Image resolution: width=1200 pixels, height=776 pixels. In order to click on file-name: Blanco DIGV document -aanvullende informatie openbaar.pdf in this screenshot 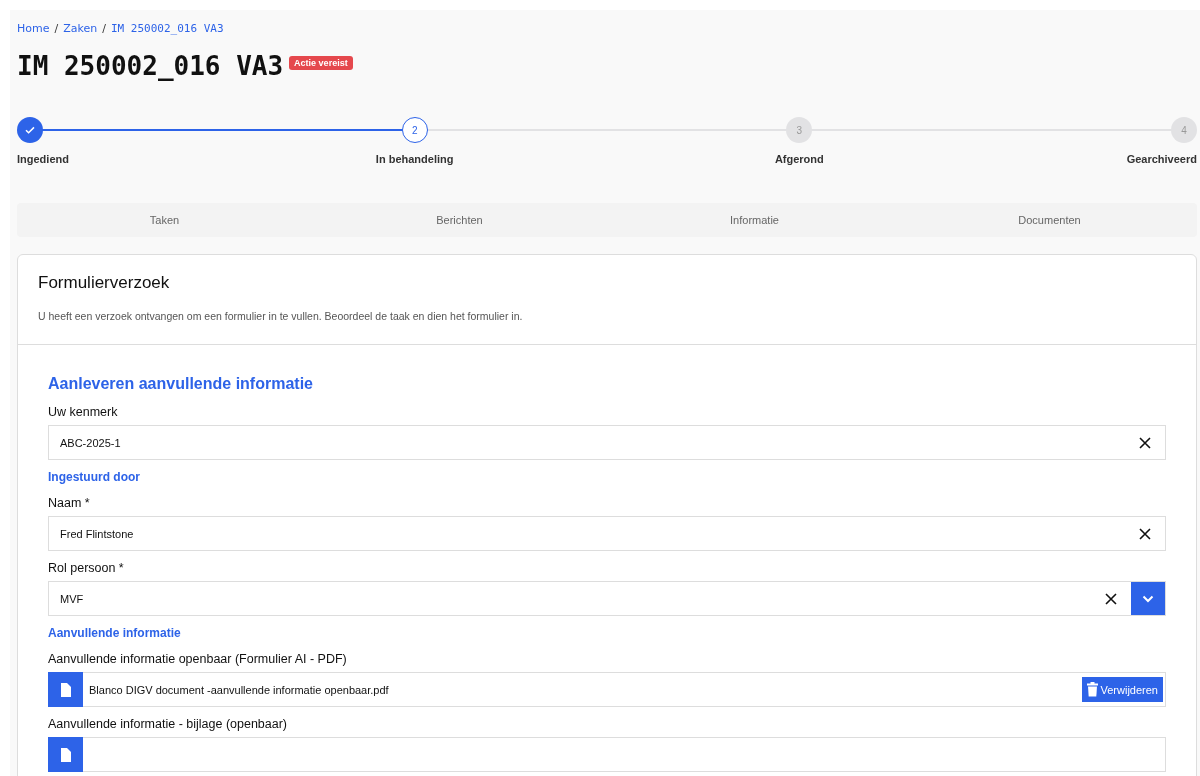, I will do `click(239, 689)`.